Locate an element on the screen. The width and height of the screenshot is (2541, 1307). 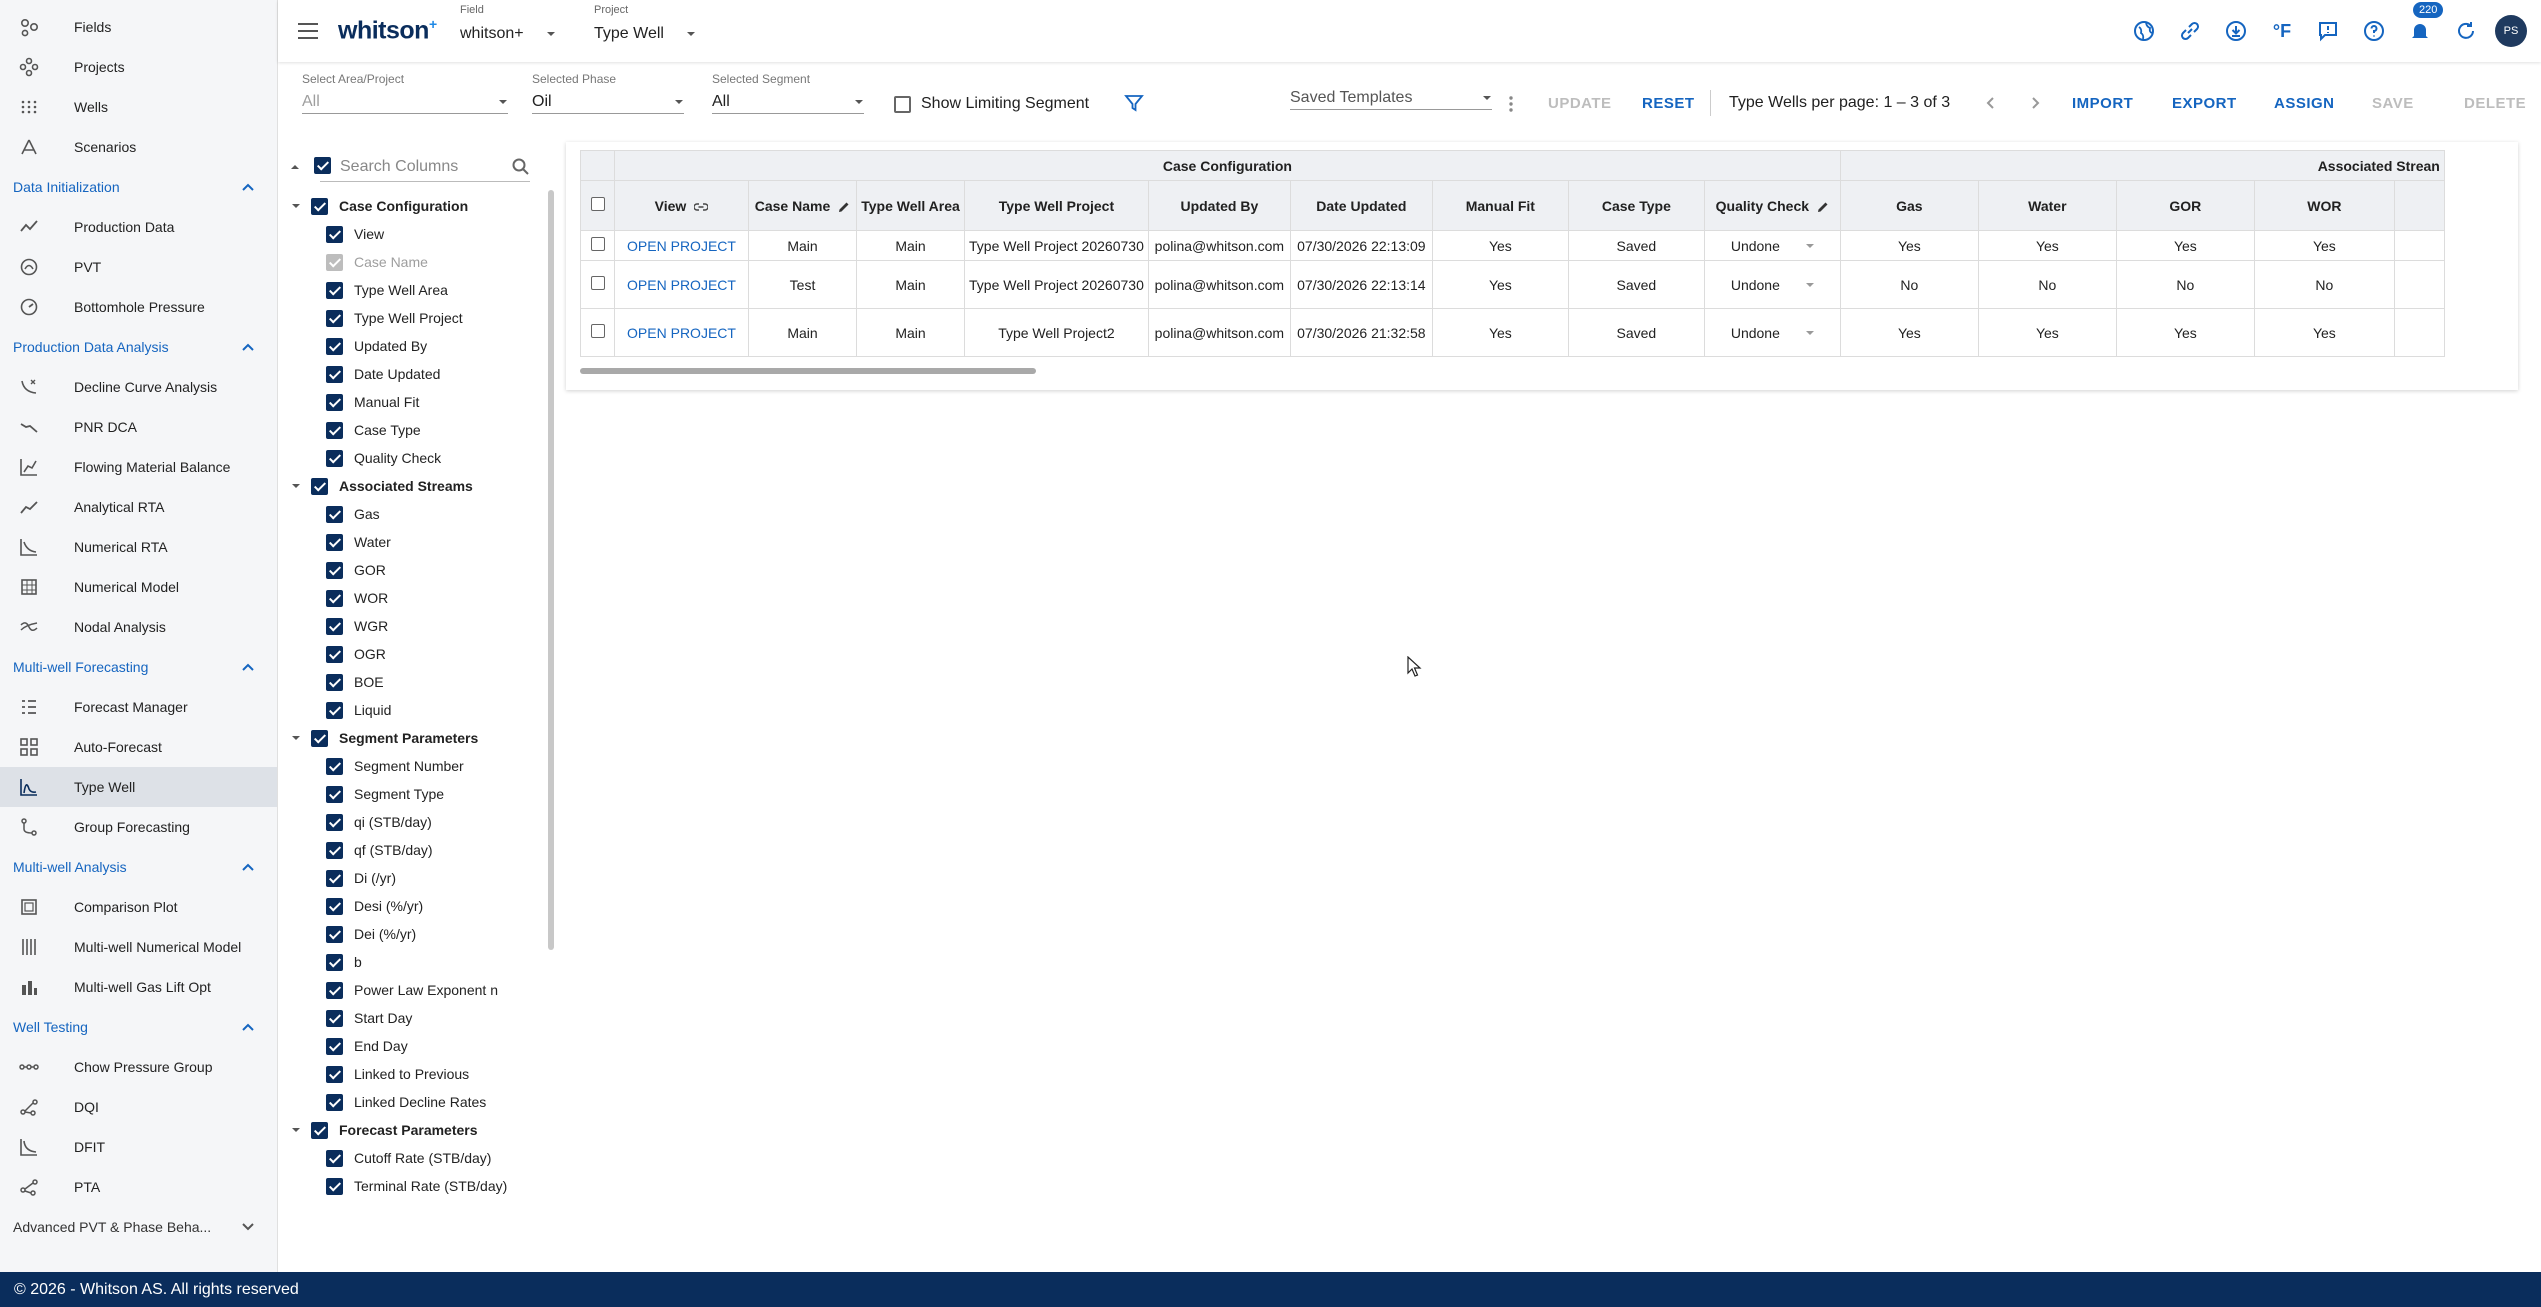
column-header-case-type: Case Type is located at coordinates (1636, 205).